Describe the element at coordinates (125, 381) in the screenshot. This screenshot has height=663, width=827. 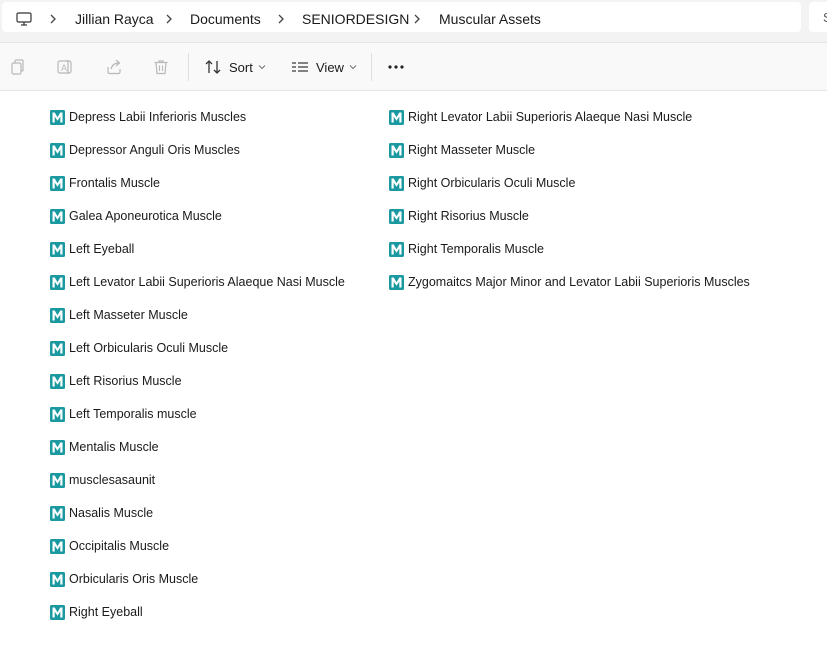
I see `file-name: Left Risorius Muscle` at that location.